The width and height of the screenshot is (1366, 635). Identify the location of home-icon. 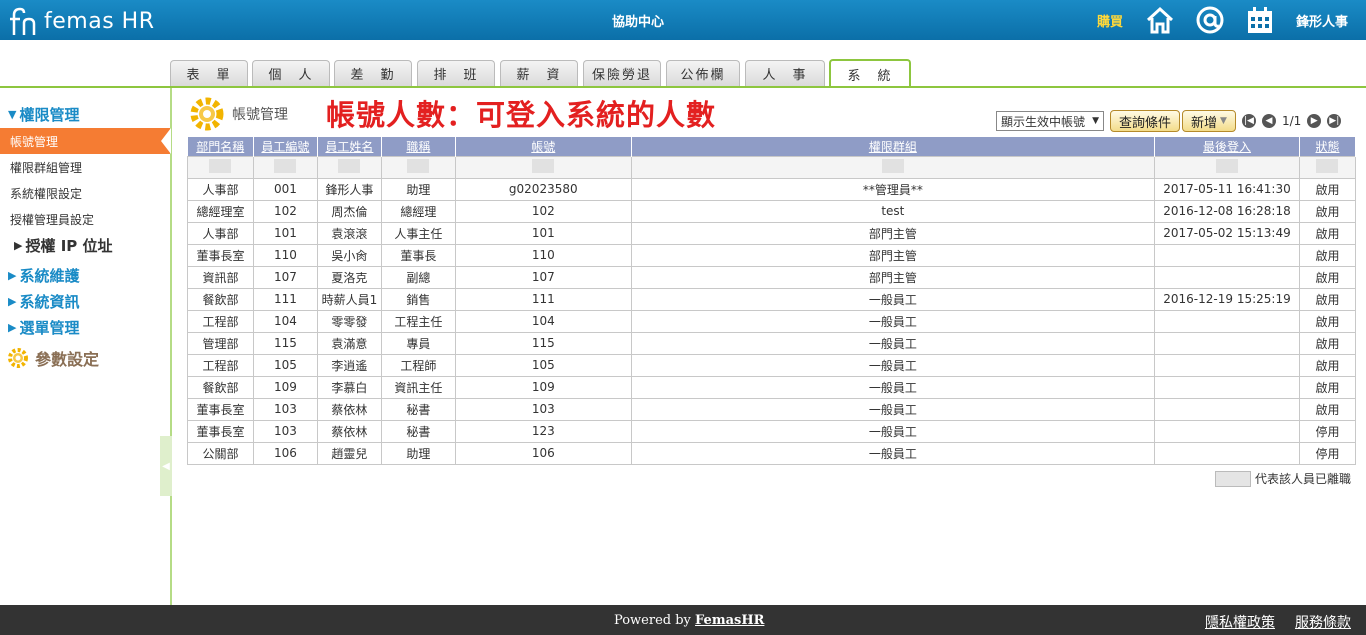
(1160, 20).